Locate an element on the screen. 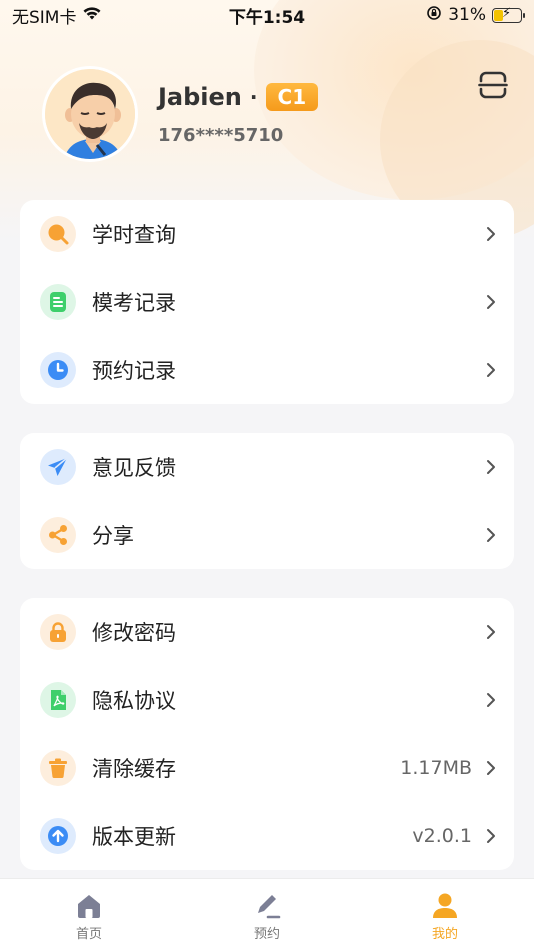 Image resolution: width=534 pixels, height=950 pixels. menu-item-label: 模考记录 is located at coordinates (134, 303).